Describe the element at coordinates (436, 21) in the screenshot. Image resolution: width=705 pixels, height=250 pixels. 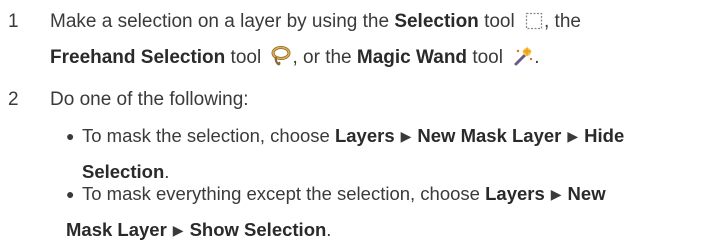
I see `selection-tool-label: Selection` at that location.